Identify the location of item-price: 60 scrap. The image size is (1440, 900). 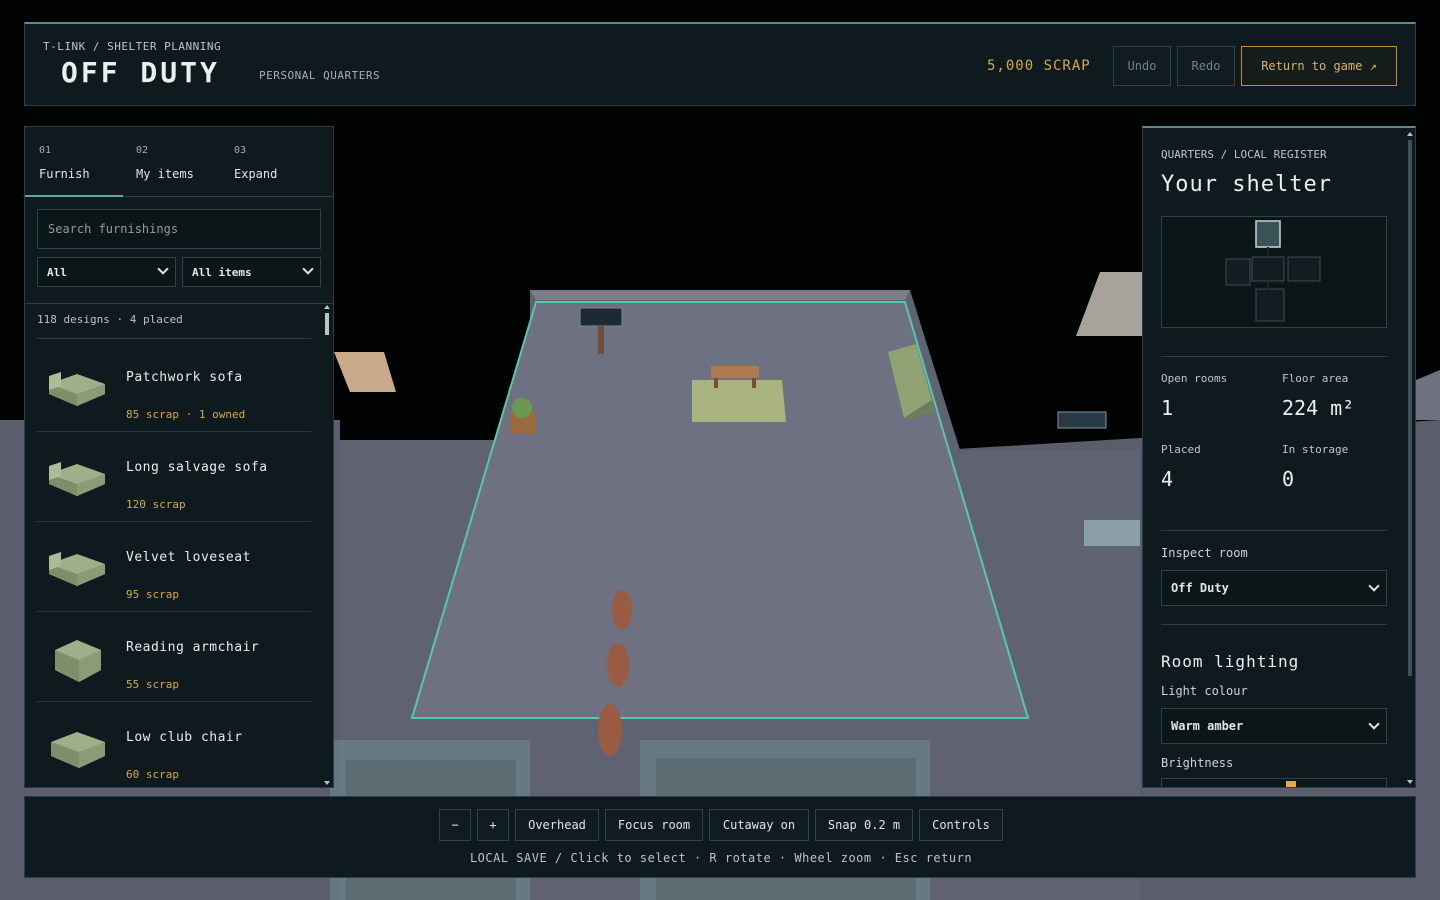
(152, 774).